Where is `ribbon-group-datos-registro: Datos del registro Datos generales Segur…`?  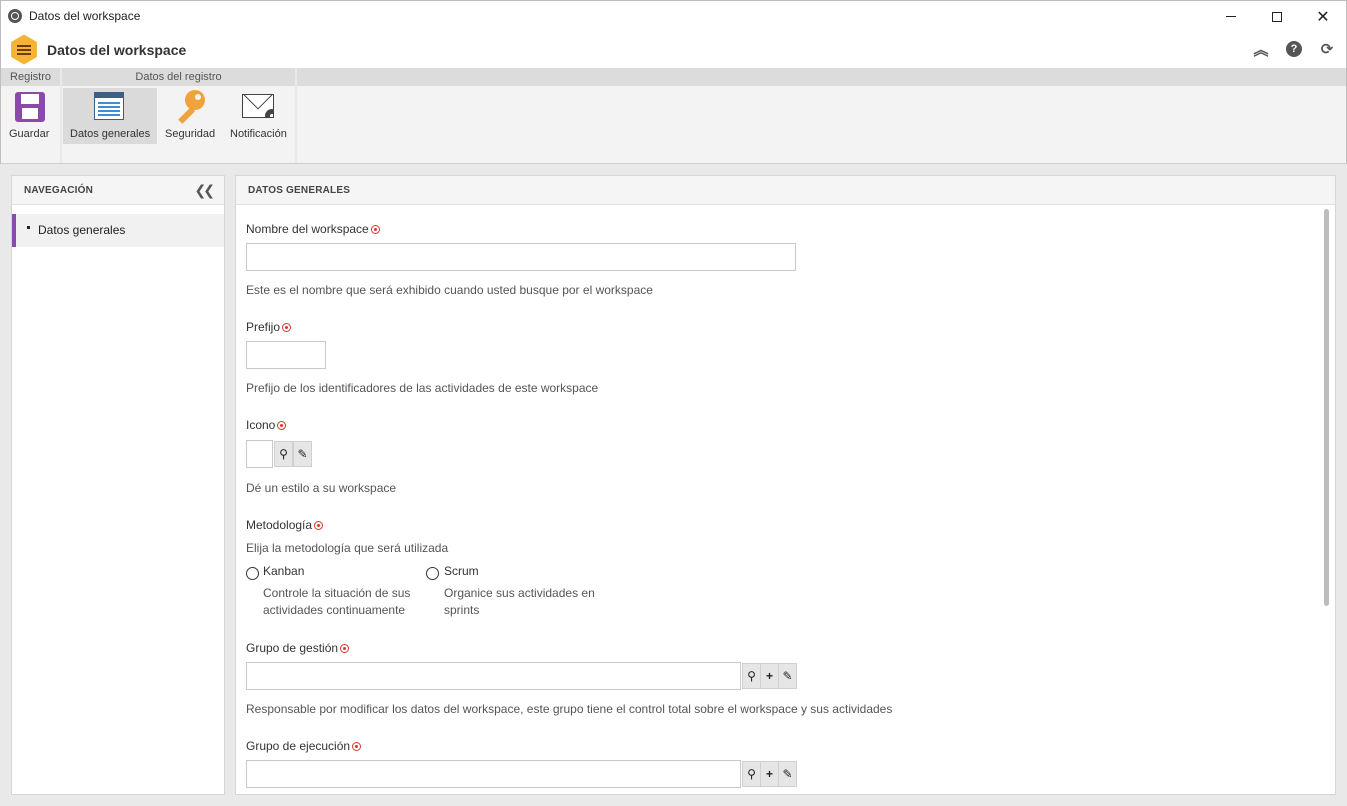 ribbon-group-datos-registro: Datos del registro Datos generales Segur… is located at coordinates (178, 115).